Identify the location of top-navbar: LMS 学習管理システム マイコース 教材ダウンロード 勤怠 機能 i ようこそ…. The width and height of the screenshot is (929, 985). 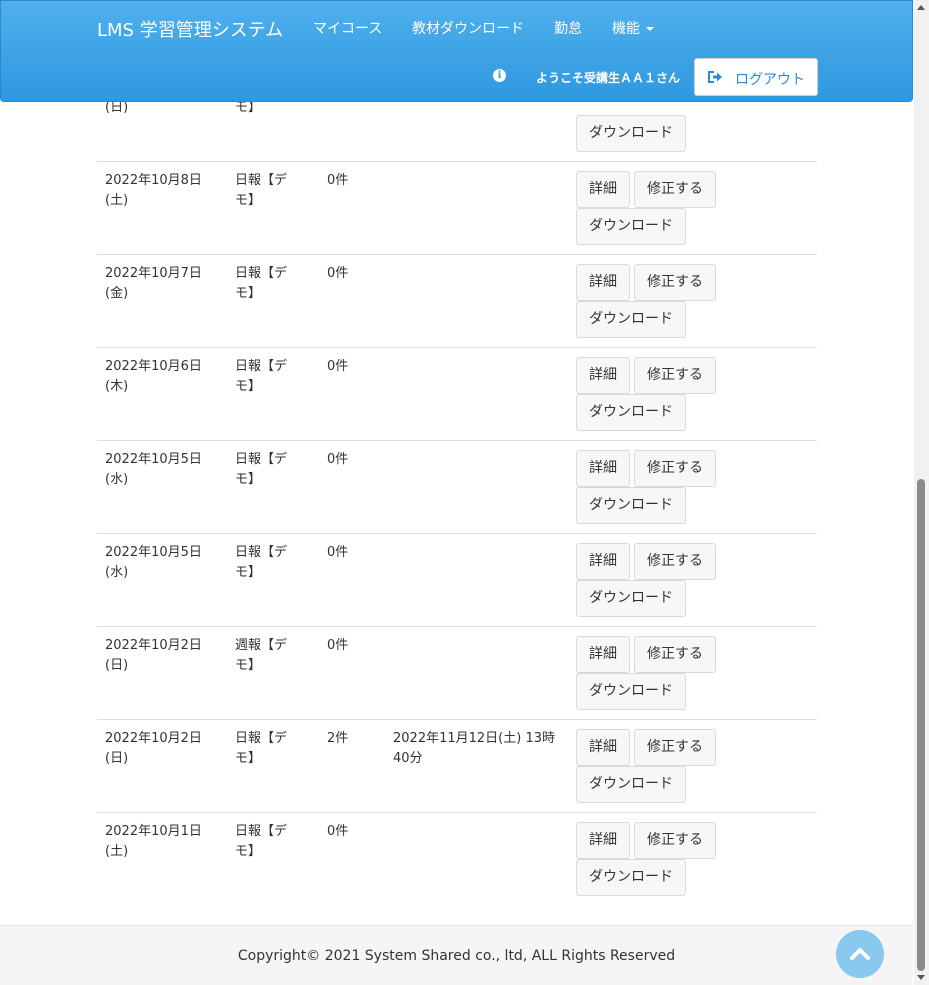
(456, 51).